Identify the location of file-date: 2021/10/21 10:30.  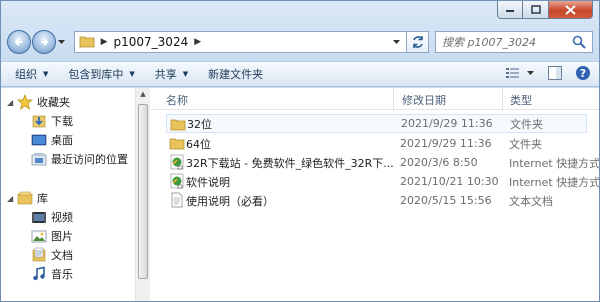
(449, 181).